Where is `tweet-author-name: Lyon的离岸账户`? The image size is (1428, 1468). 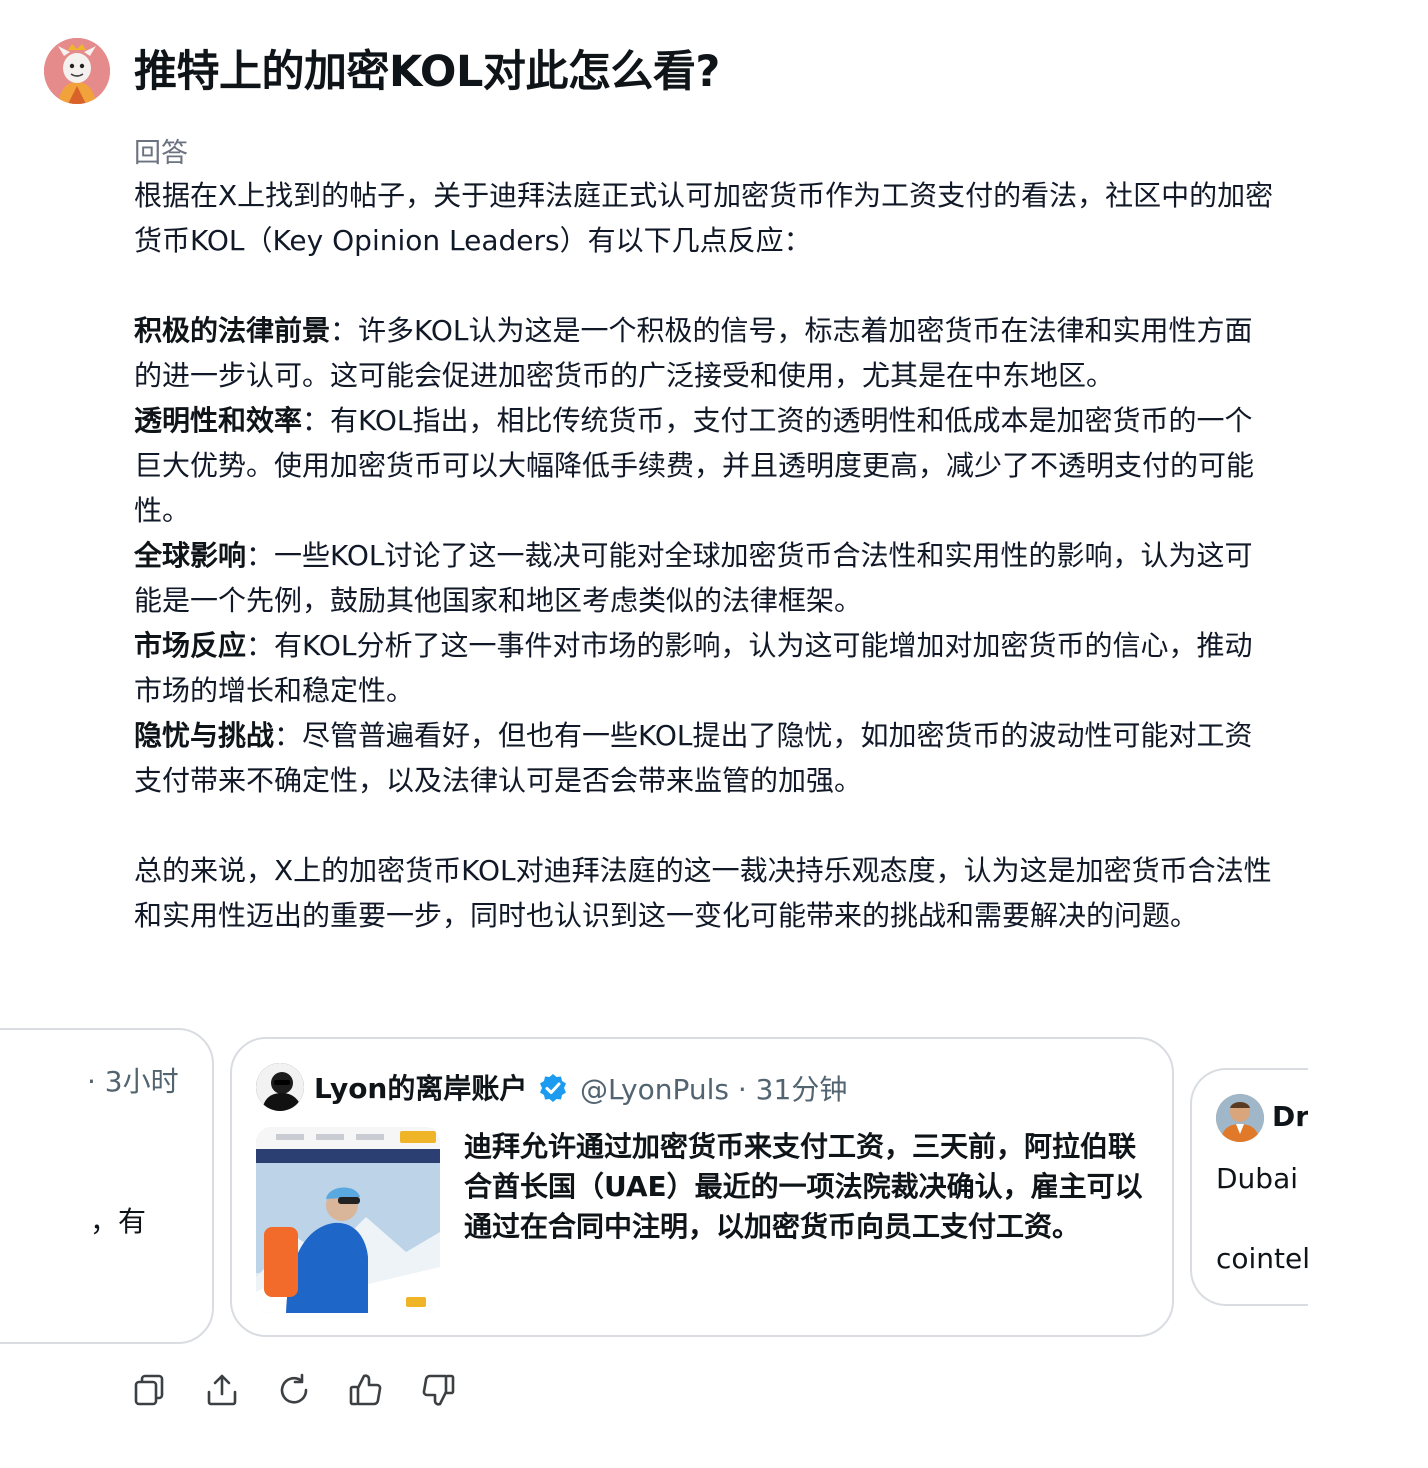 tweet-author-name: Lyon的离岸账户 is located at coordinates (421, 1088).